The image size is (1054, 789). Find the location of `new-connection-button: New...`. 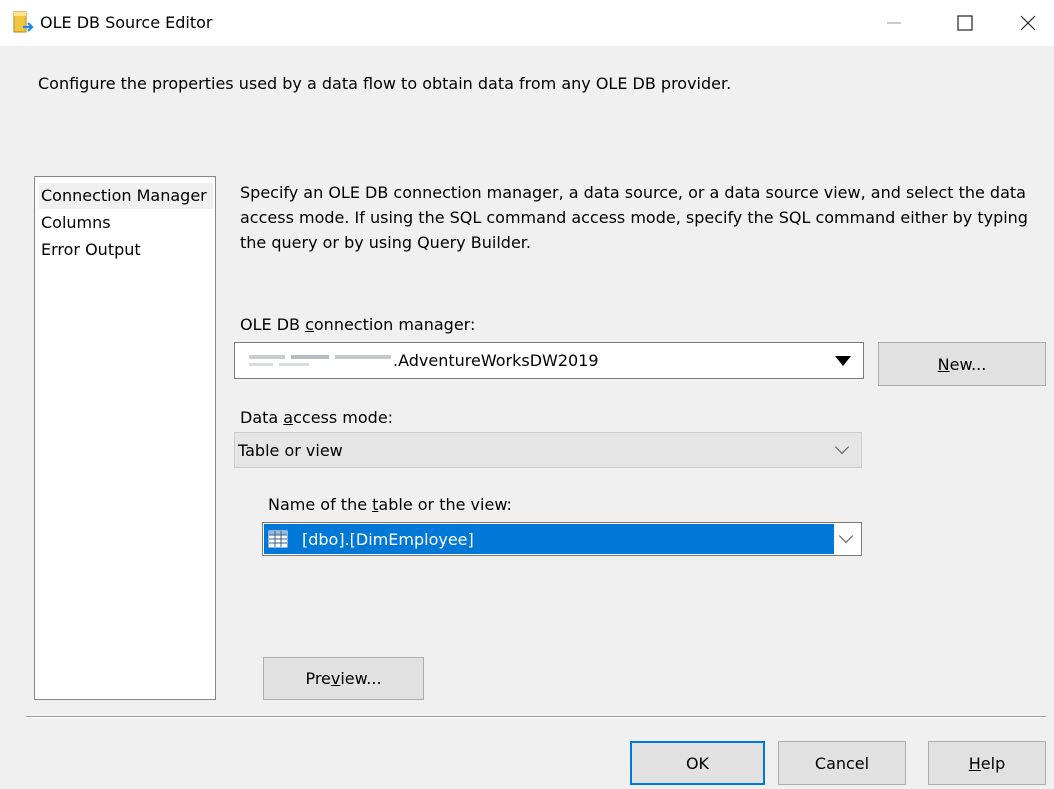

new-connection-button: New... is located at coordinates (962, 364).